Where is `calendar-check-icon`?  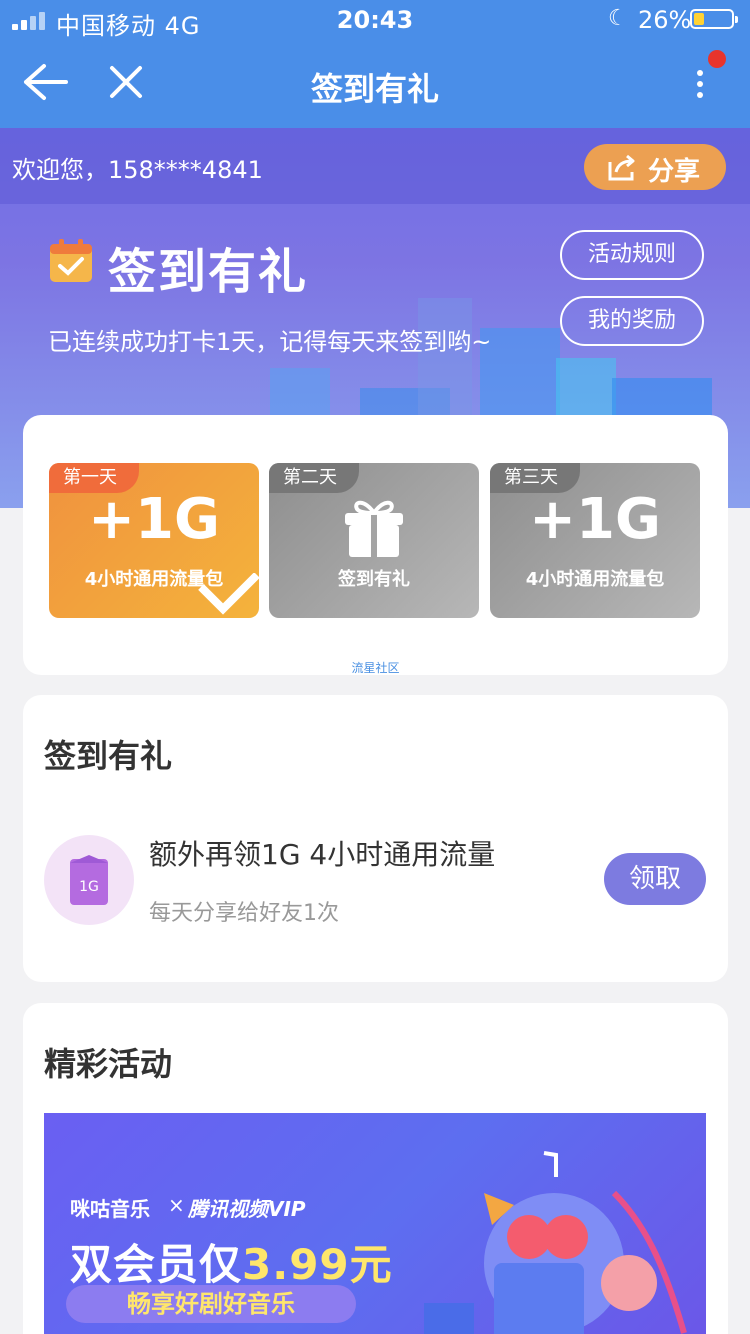 calendar-check-icon is located at coordinates (71, 260).